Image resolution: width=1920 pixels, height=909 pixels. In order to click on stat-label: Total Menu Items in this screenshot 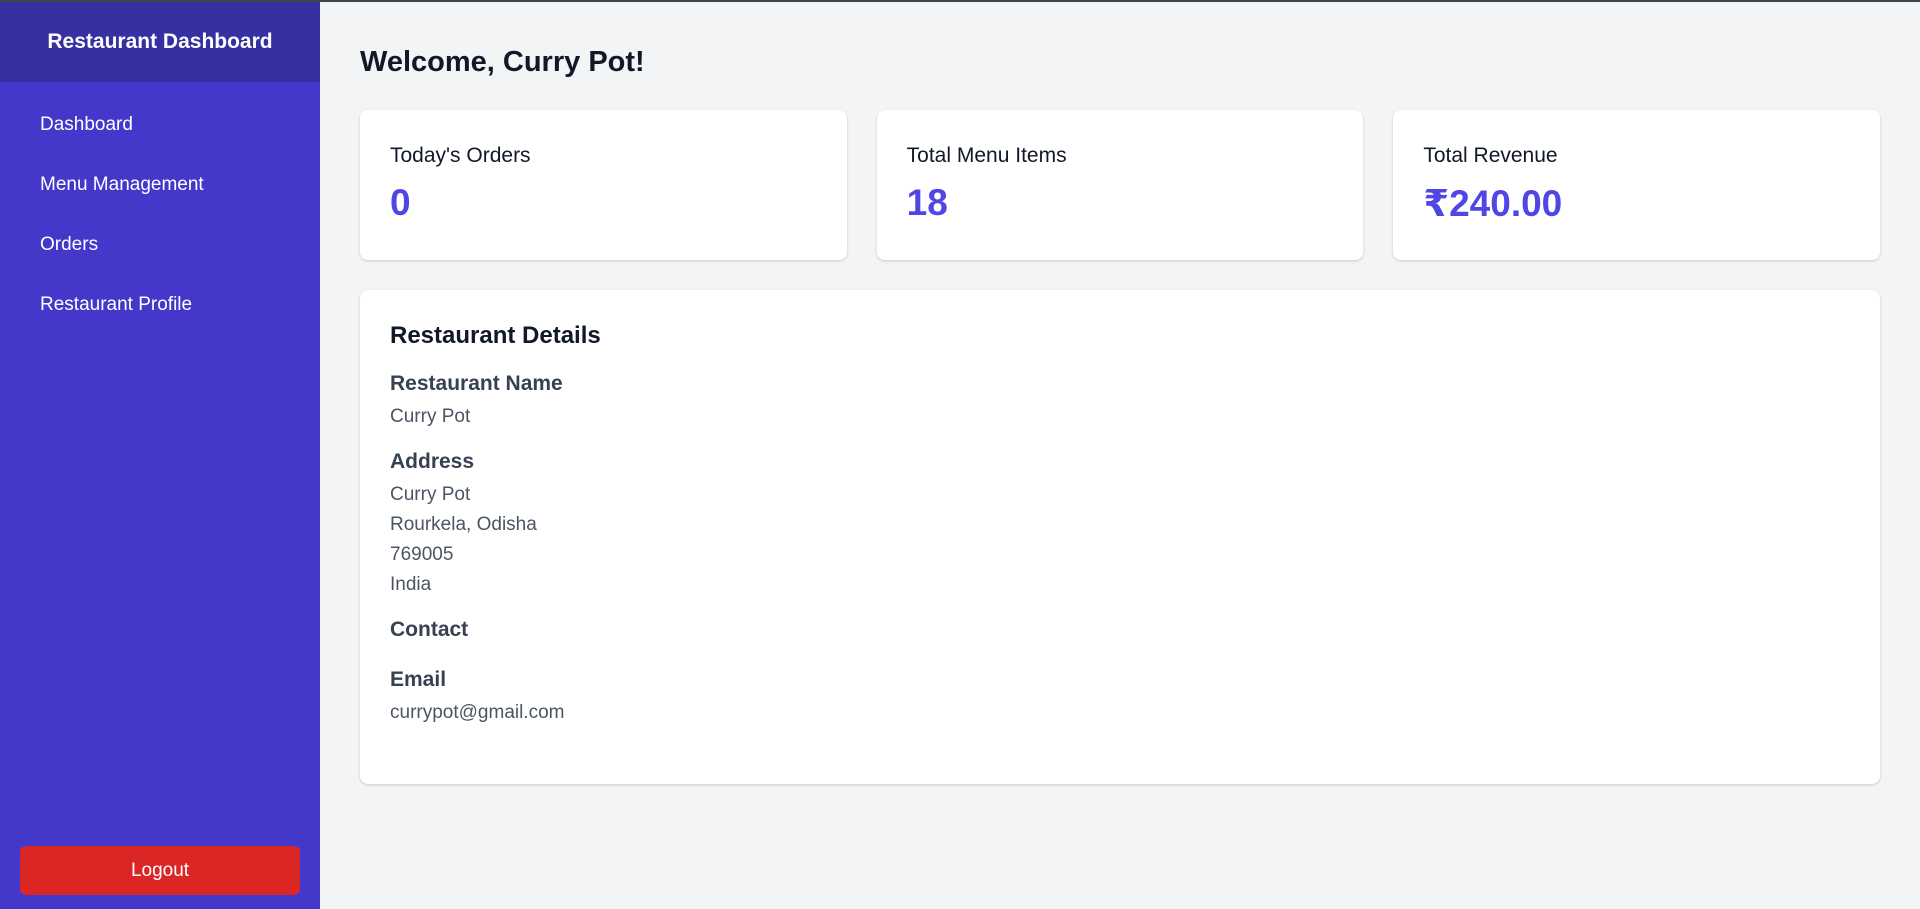, I will do `click(986, 155)`.